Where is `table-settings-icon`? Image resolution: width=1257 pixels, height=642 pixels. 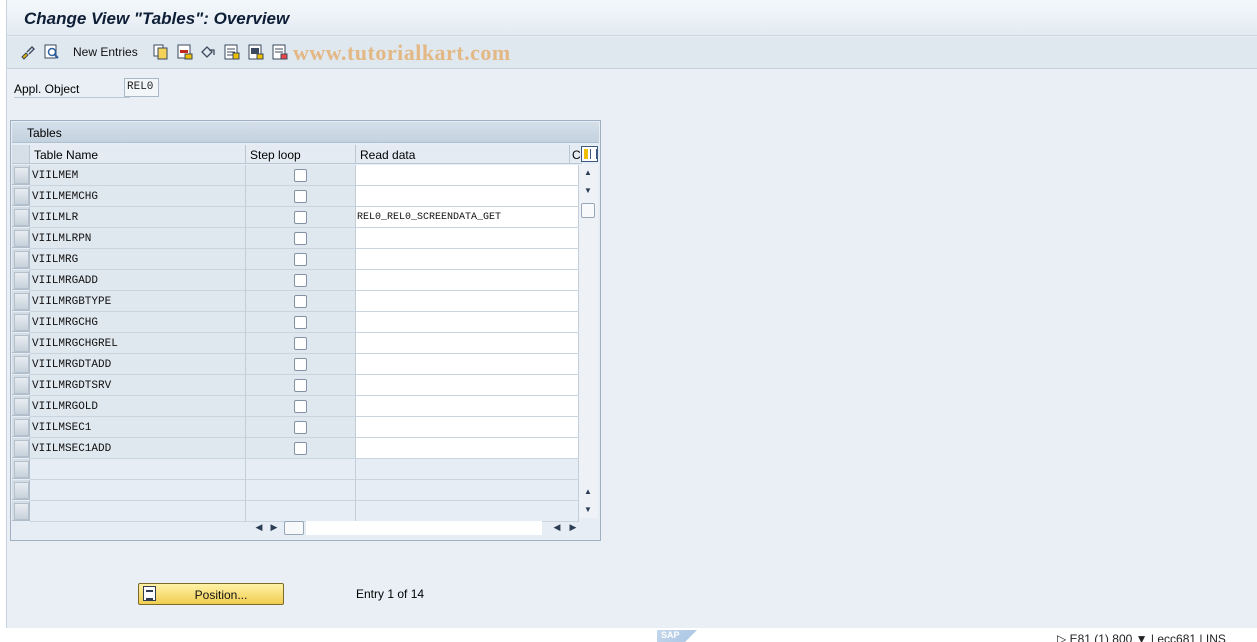 table-settings-icon is located at coordinates (589, 154).